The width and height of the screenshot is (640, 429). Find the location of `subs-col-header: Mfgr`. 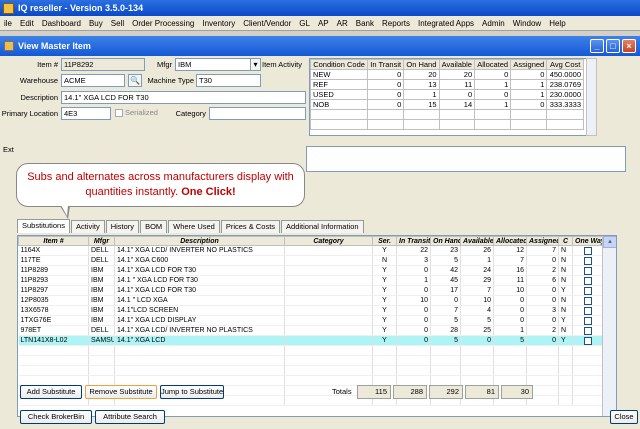

subs-col-header: Mfgr is located at coordinates (101, 241).